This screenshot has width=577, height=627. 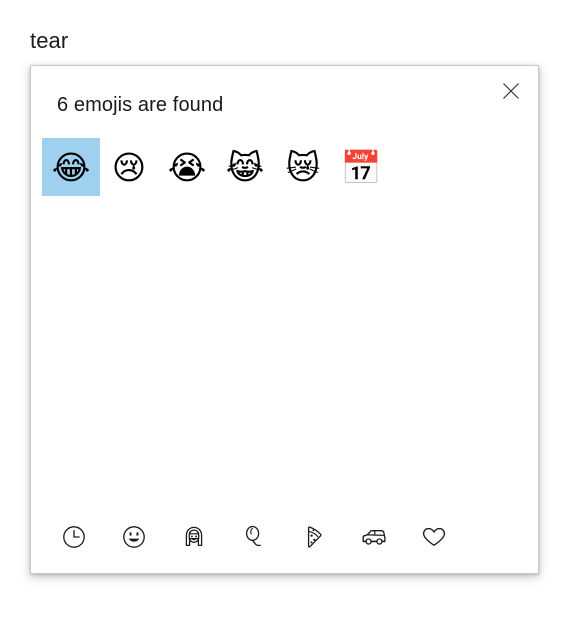 I want to click on emoji-glyph: 😭, so click(x=187, y=167).